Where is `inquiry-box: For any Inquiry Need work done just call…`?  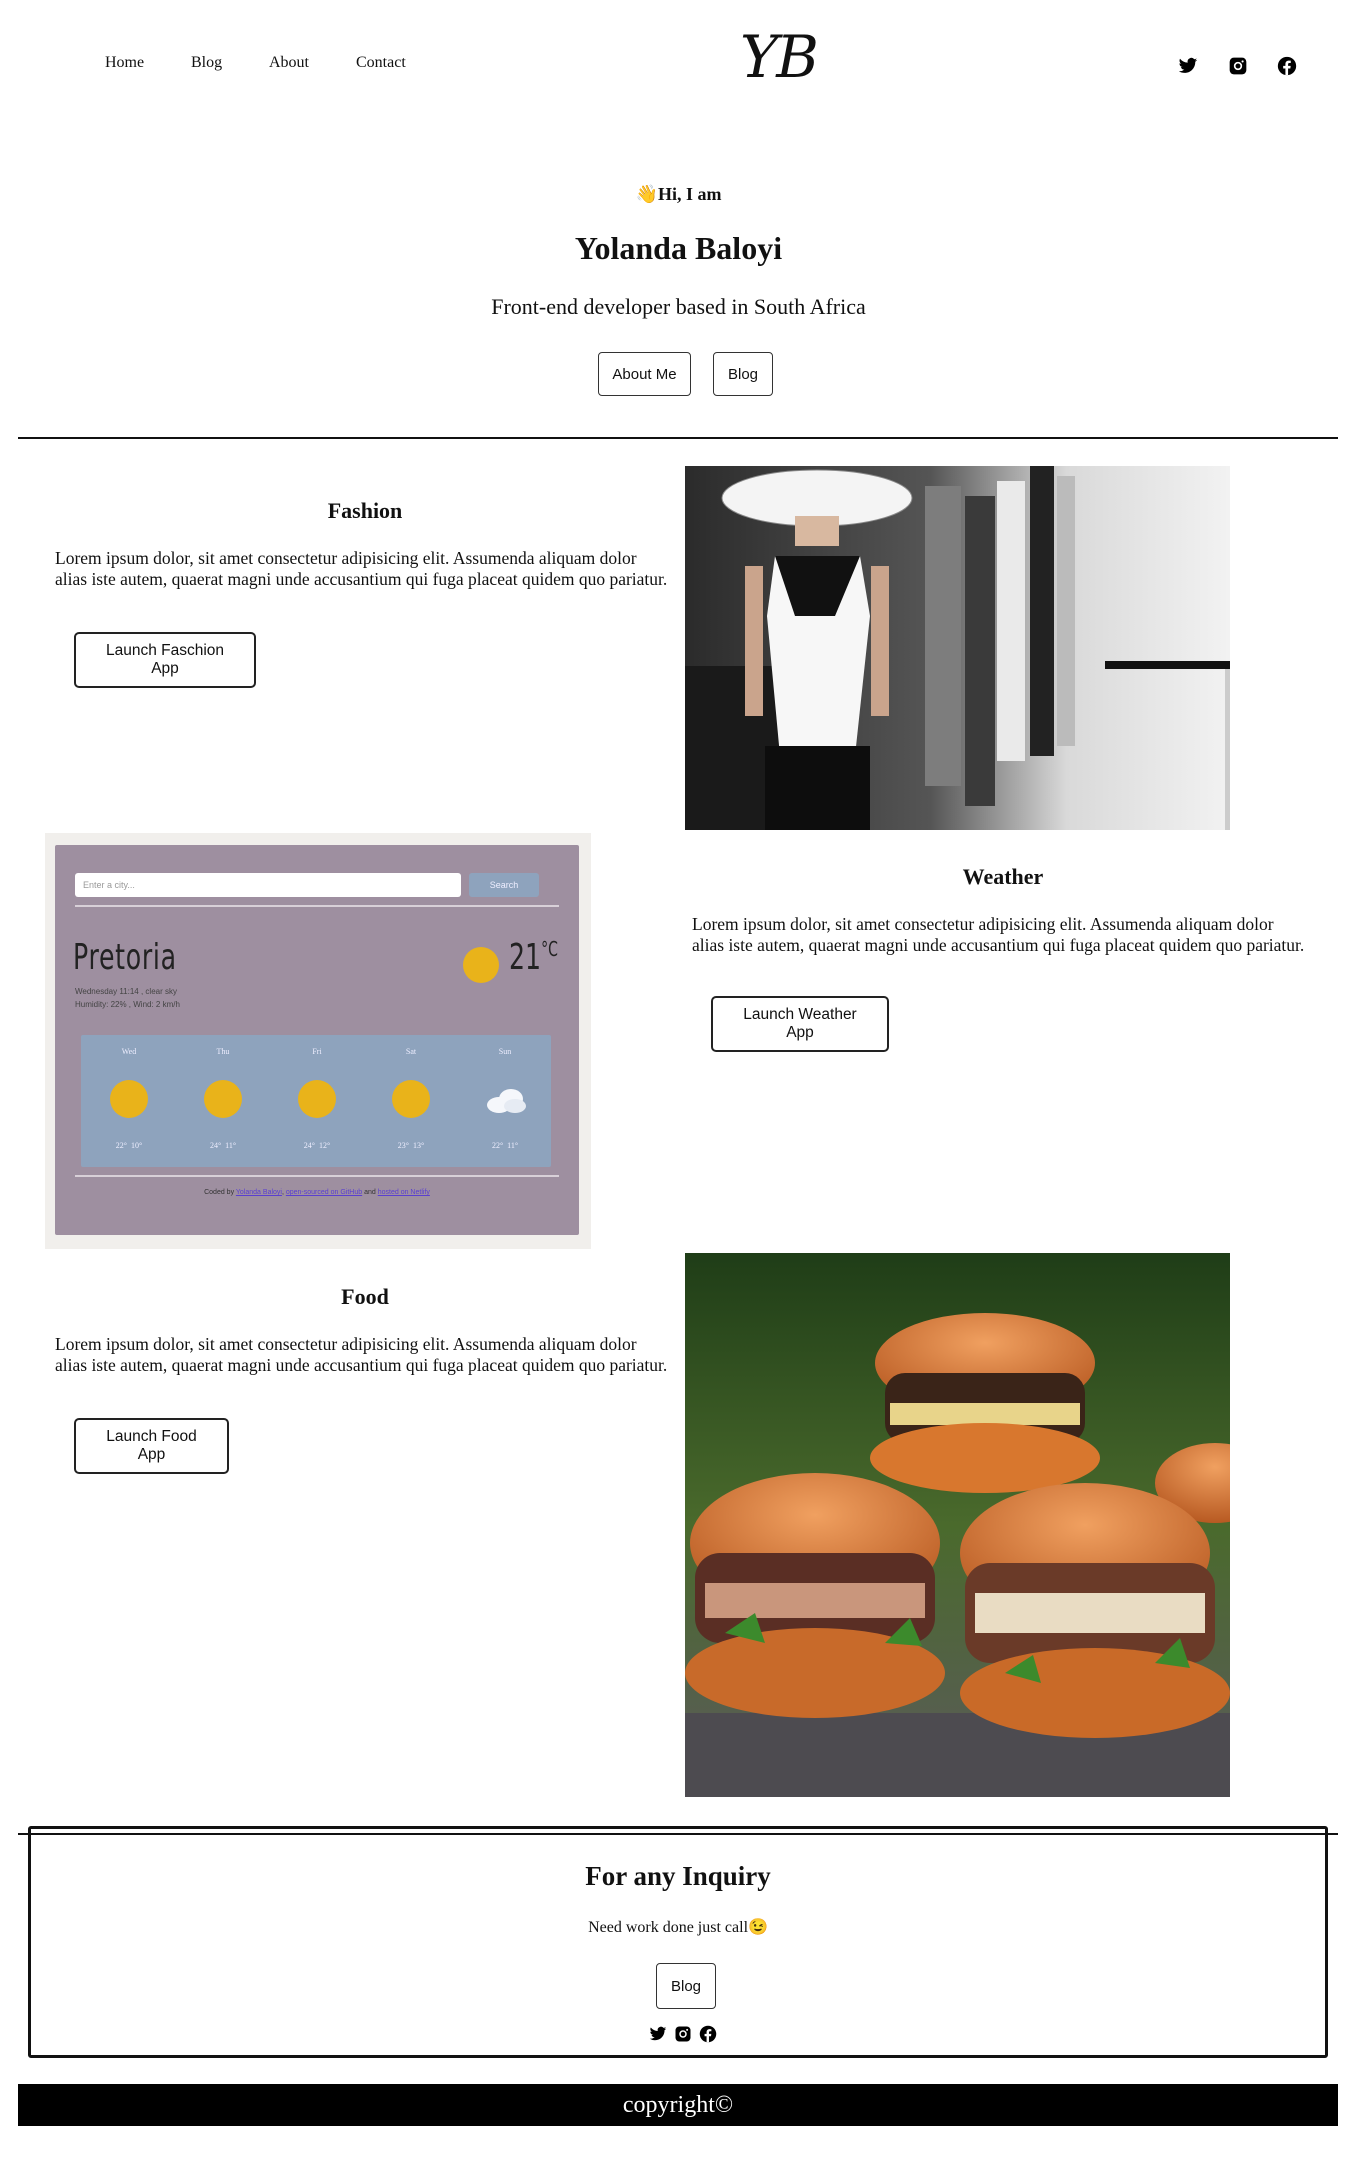 inquiry-box: For any Inquiry Need work done just call… is located at coordinates (678, 1942).